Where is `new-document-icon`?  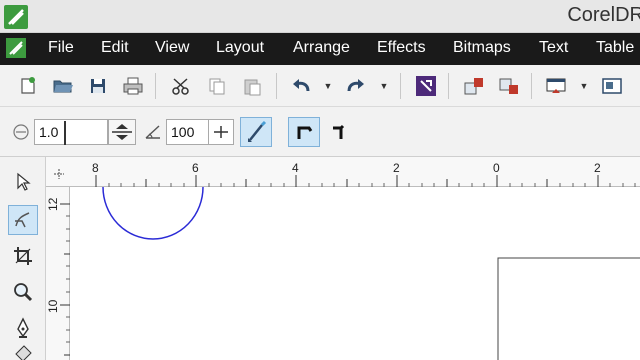 new-document-icon is located at coordinates (28, 86).